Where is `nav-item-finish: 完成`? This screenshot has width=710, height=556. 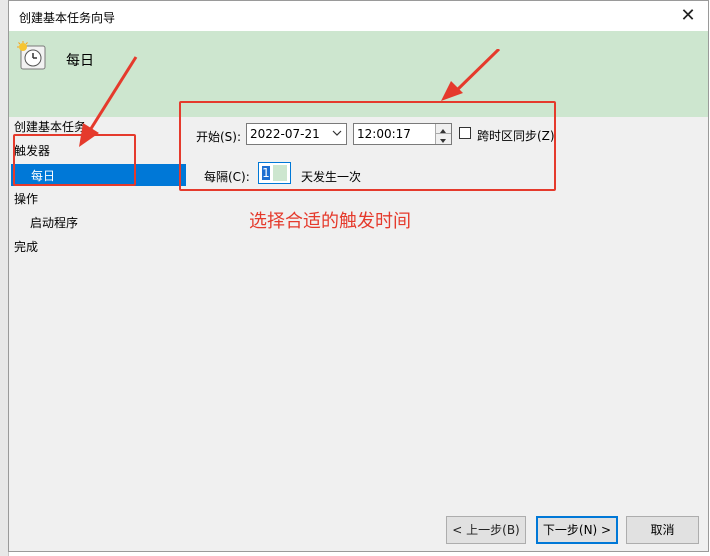
nav-item-finish: 完成 is located at coordinates (26, 247).